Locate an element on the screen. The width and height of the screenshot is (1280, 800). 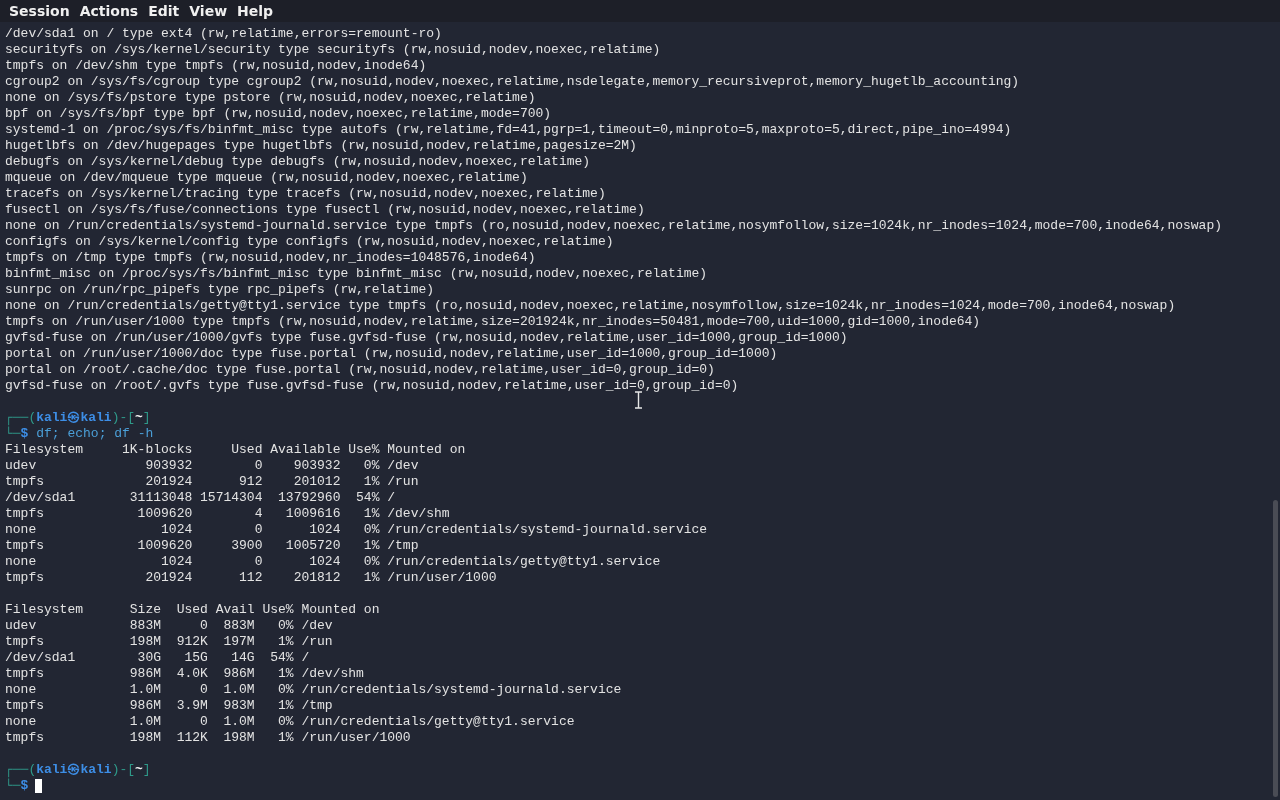
output-line: portal on /root/.cache/doc type fuse.portal (rw,nosuid,nodev,relatime,user_id=0,group_id=0) is located at coordinates (360, 370).